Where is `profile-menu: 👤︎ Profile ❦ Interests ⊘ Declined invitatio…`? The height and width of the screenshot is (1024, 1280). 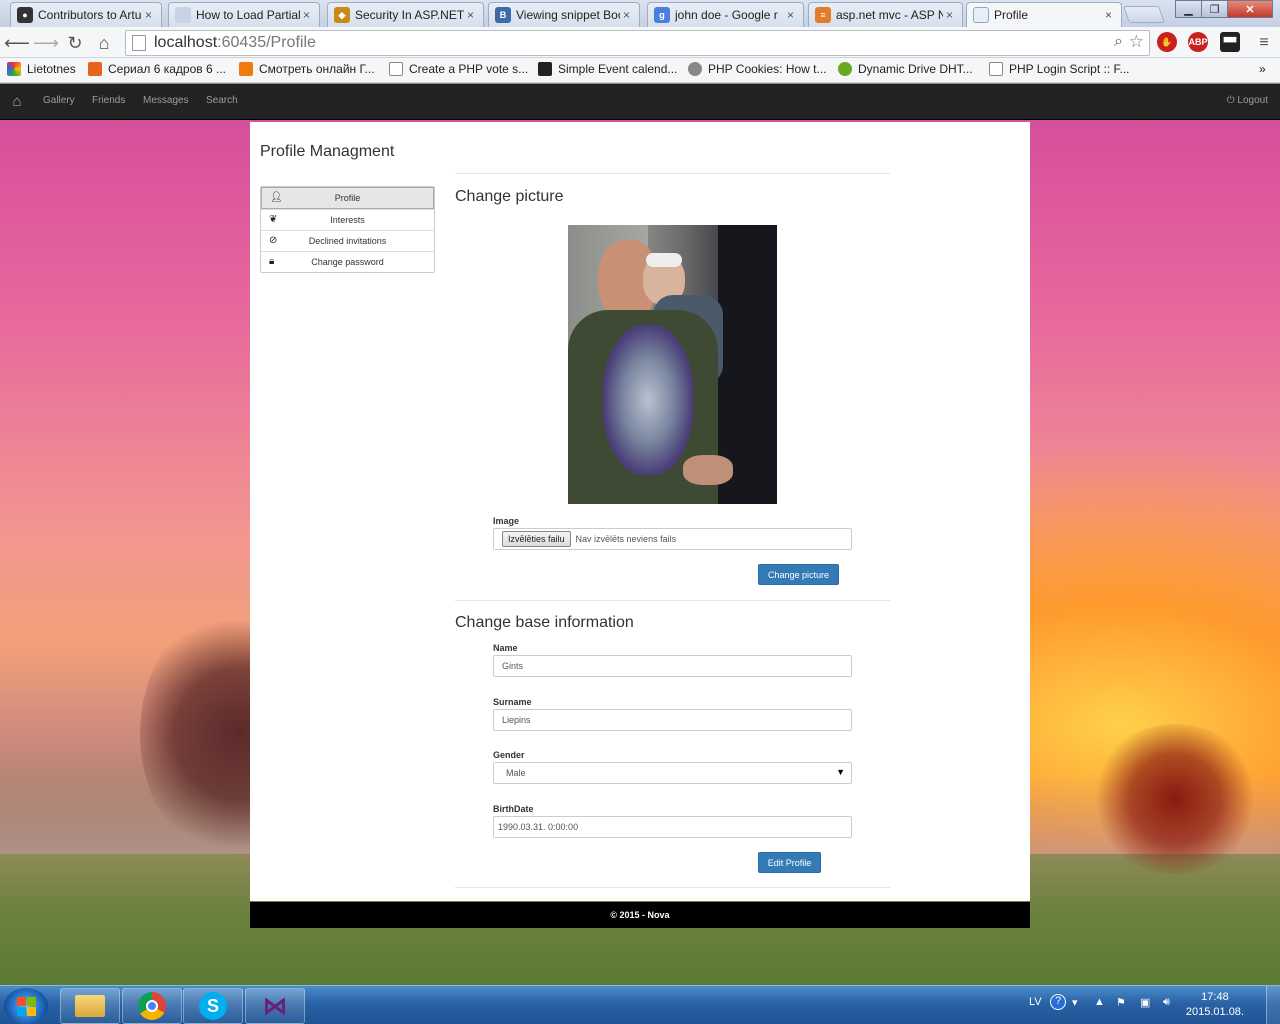
profile-menu: 👤︎ Profile ❦ Interests ⊘ Declined invitatio… is located at coordinates (347, 229).